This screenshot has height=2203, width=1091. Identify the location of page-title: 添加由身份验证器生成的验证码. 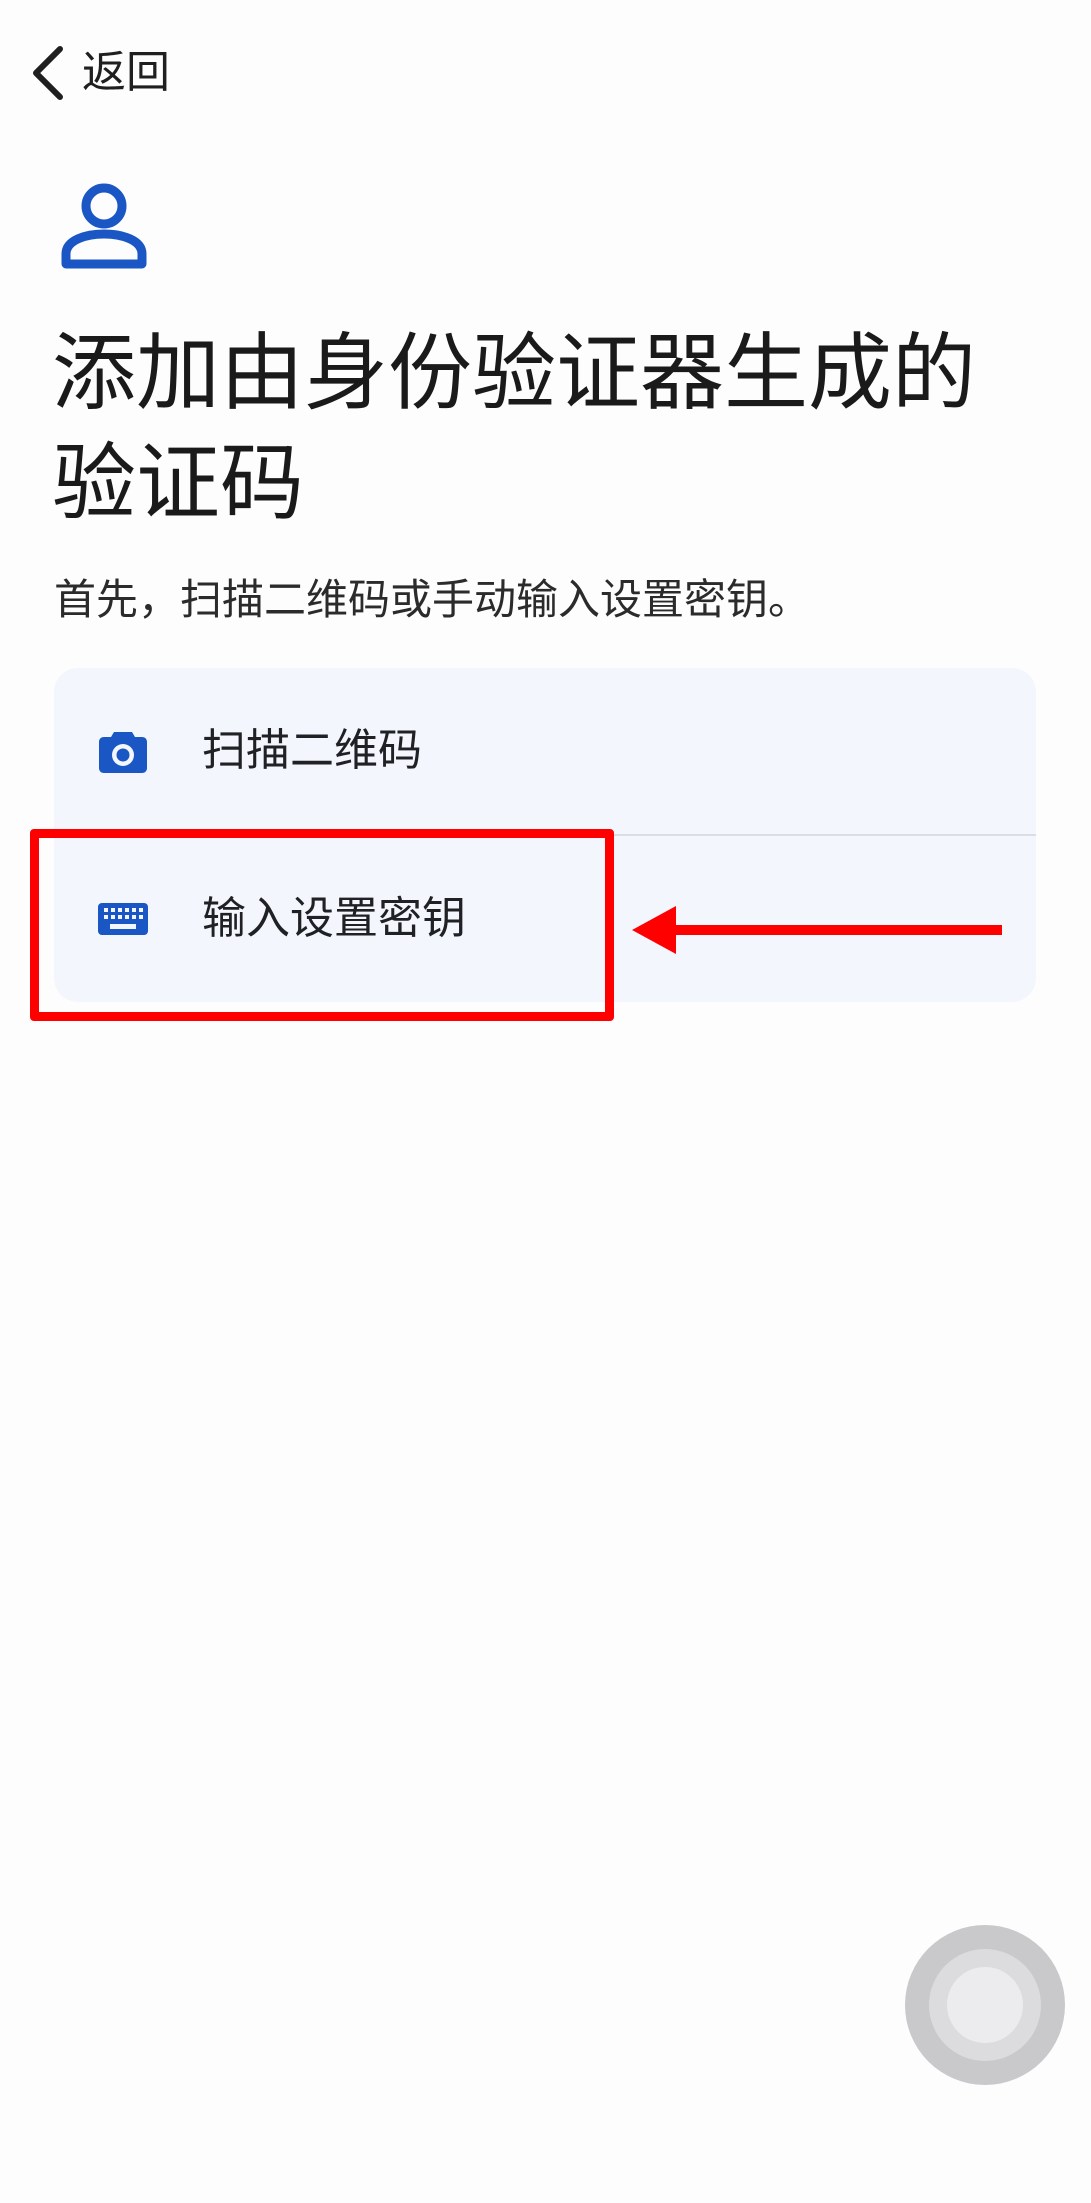
(514, 428).